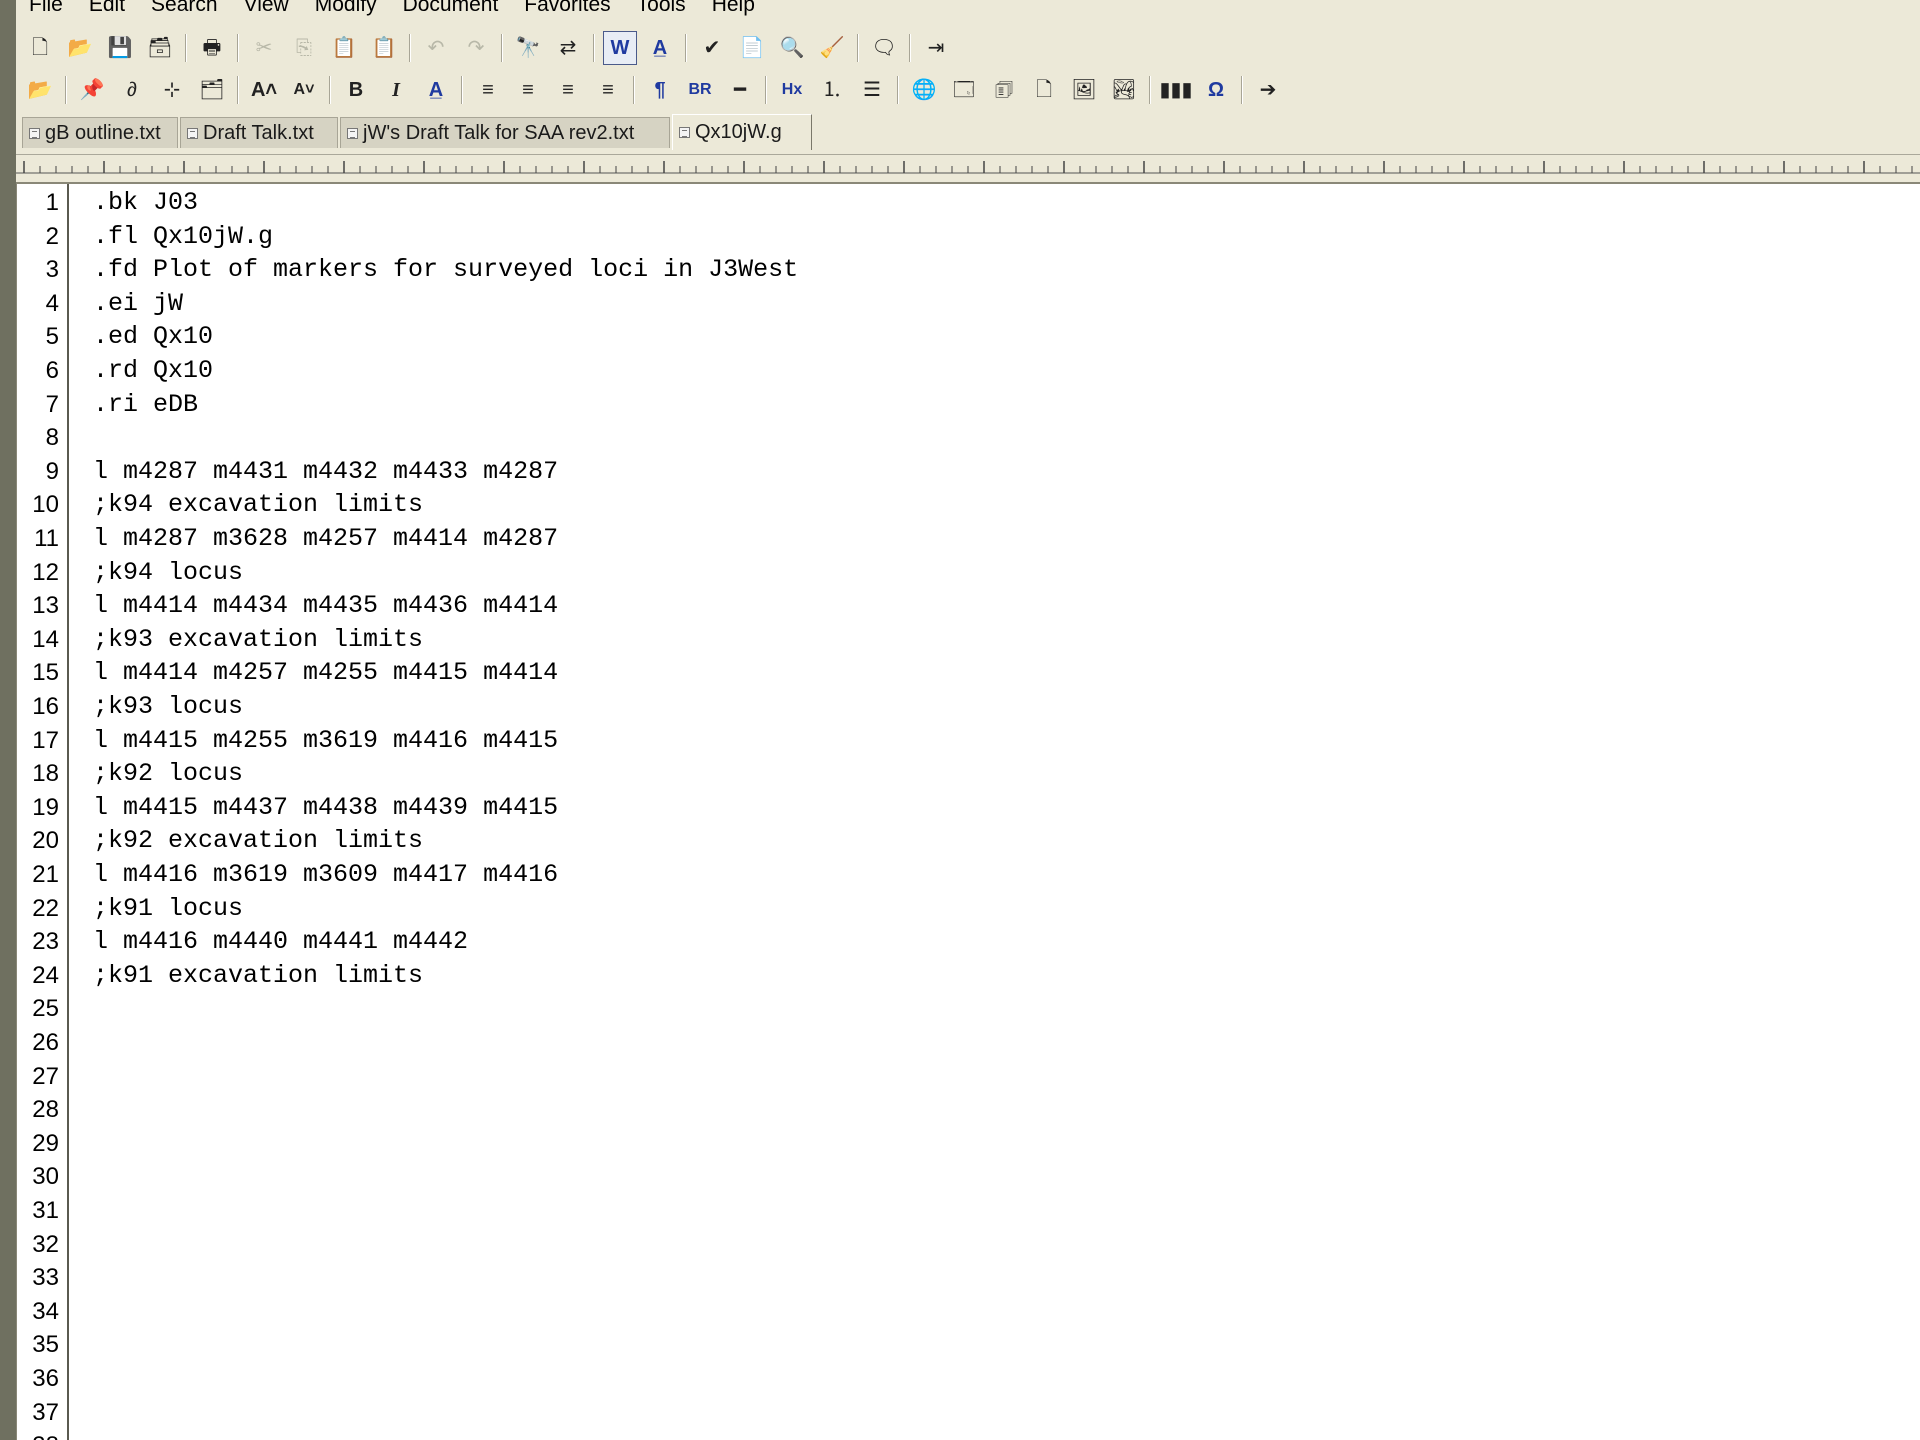 Image resolution: width=1920 pixels, height=1440 pixels. Describe the element at coordinates (120, 48) in the screenshot. I see `save-button: 💾` at that location.